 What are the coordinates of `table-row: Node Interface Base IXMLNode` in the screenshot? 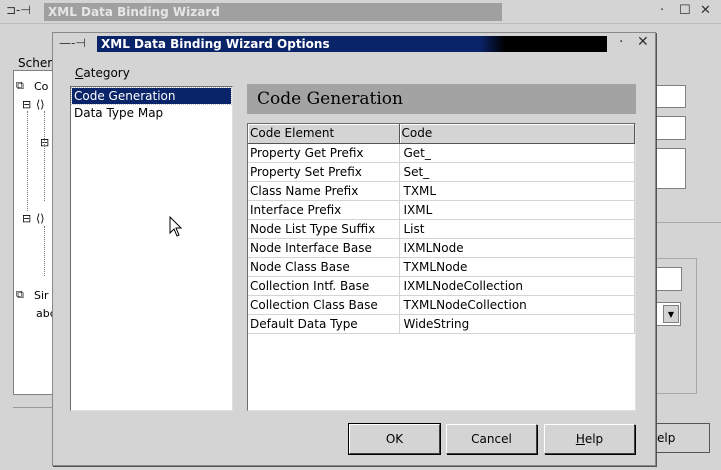 It's located at (441, 248).